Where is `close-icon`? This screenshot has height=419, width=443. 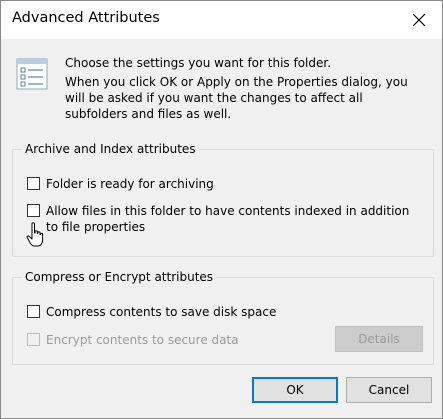 close-icon is located at coordinates (419, 20).